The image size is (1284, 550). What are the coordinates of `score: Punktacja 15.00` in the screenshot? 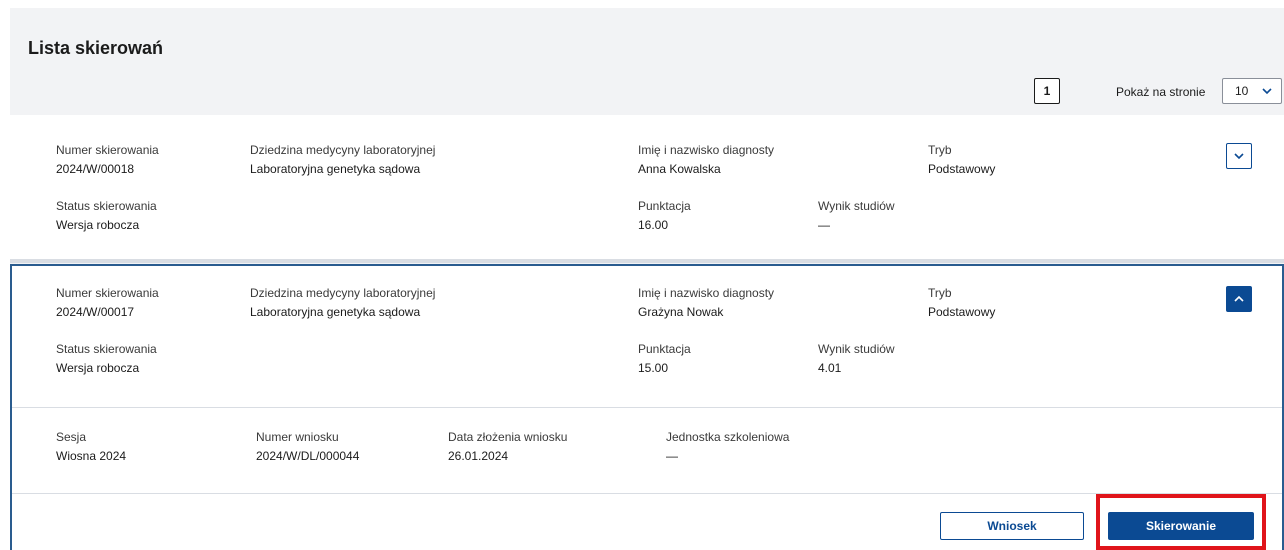 It's located at (664, 358).